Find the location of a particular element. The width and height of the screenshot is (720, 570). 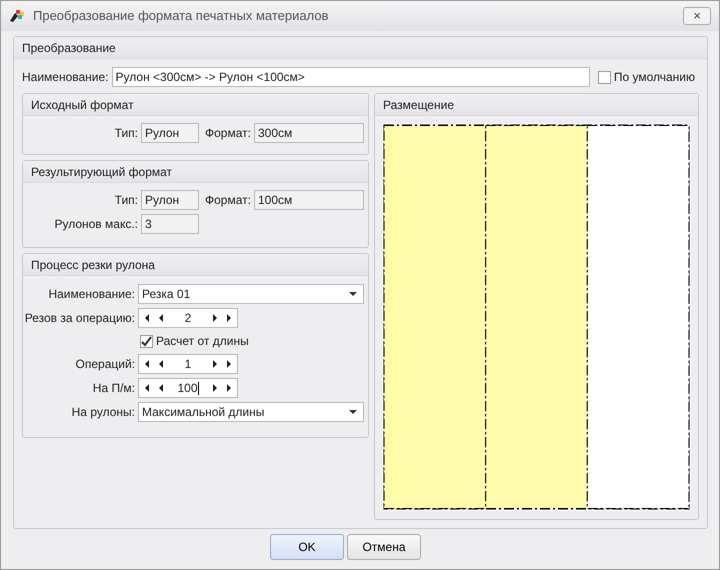

field-label: Рулонов макс.: is located at coordinates (95, 224).